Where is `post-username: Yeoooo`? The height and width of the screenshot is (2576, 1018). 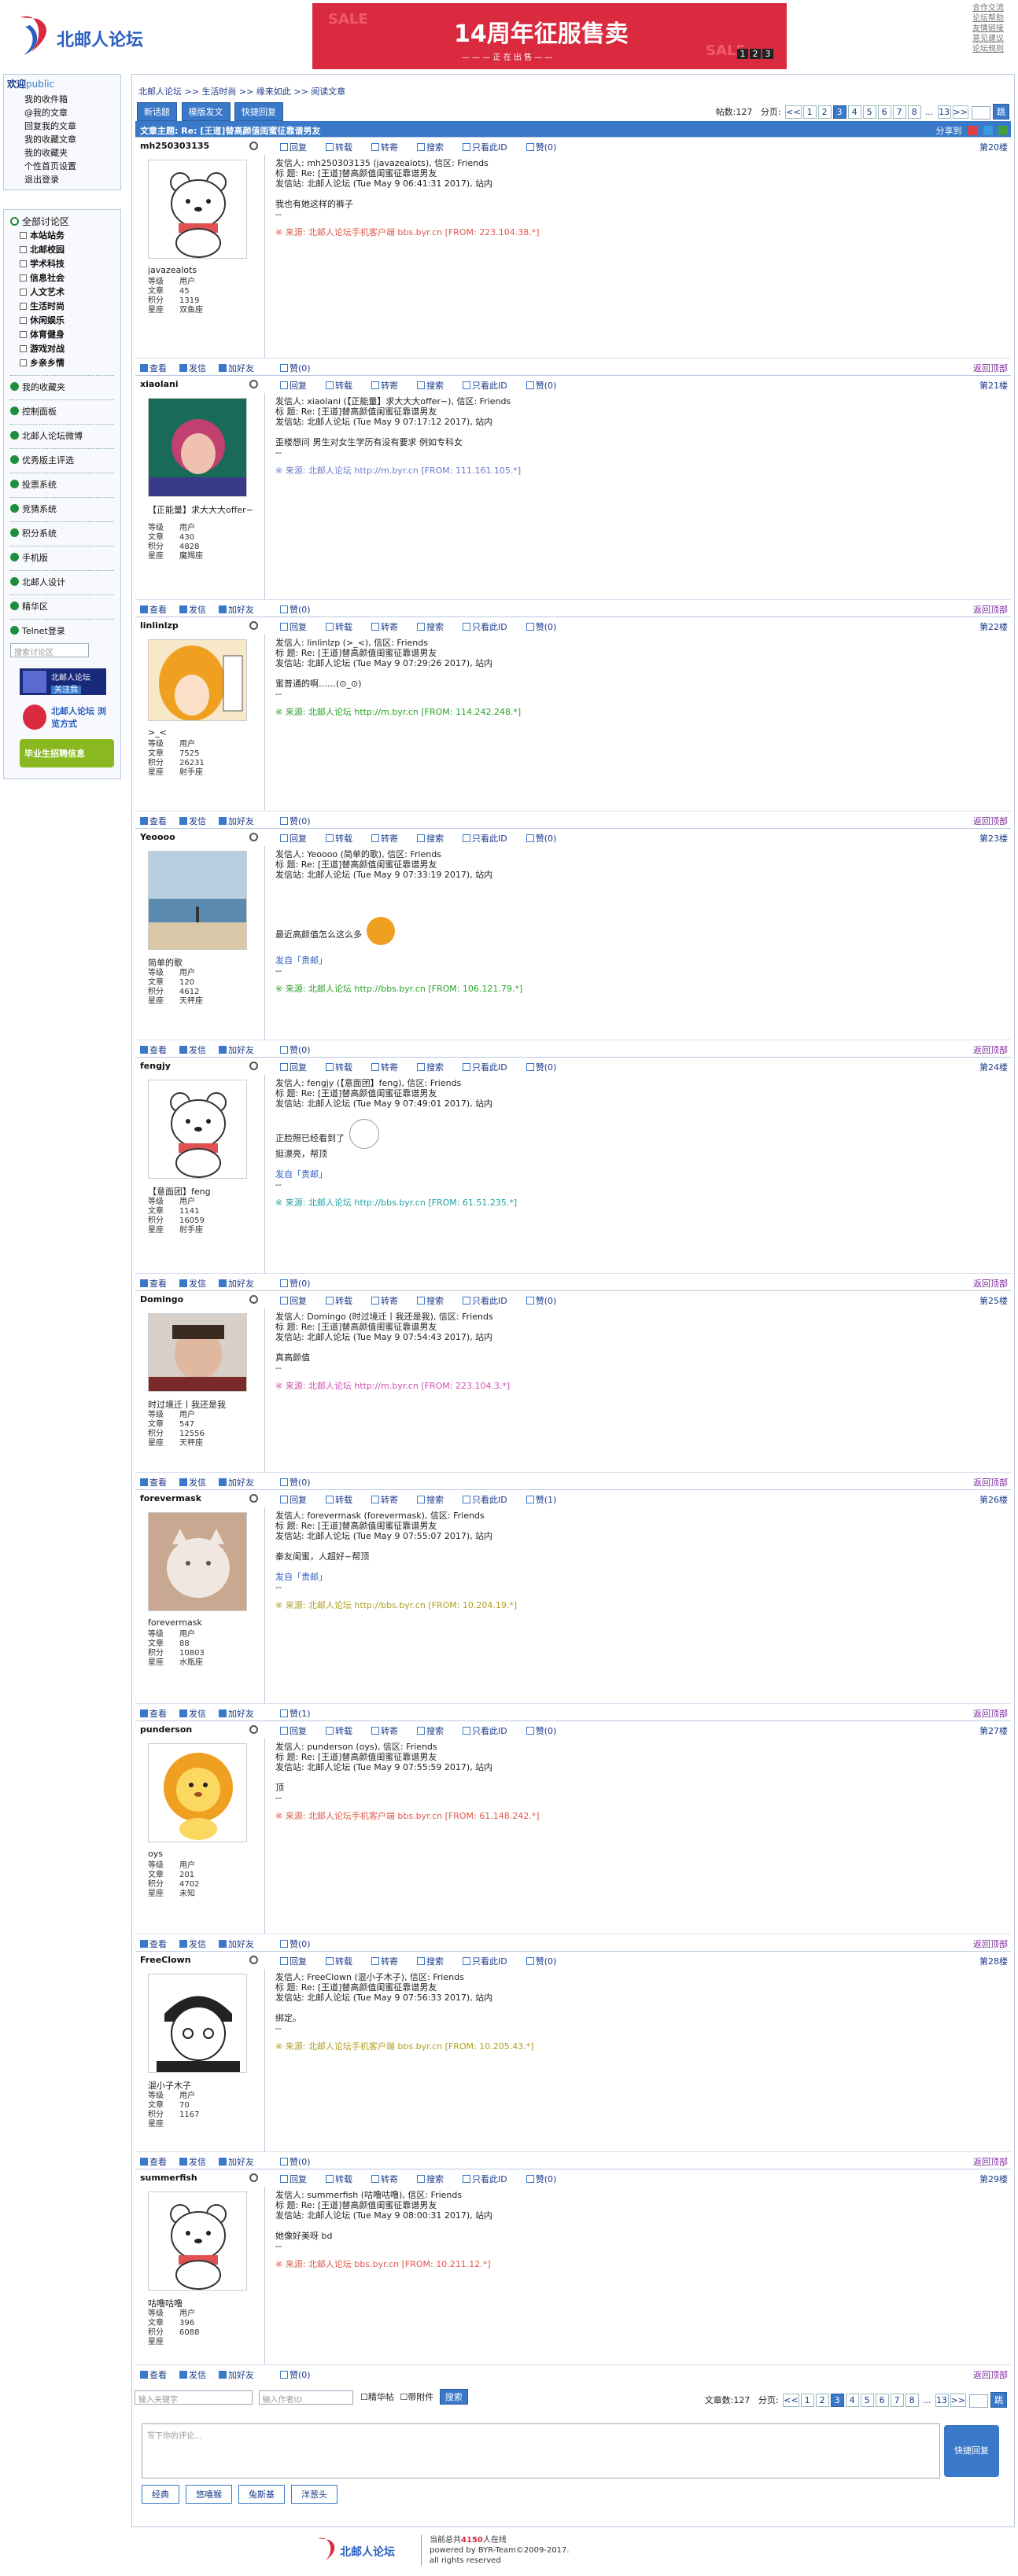
post-username: Yeoooo is located at coordinates (157, 837).